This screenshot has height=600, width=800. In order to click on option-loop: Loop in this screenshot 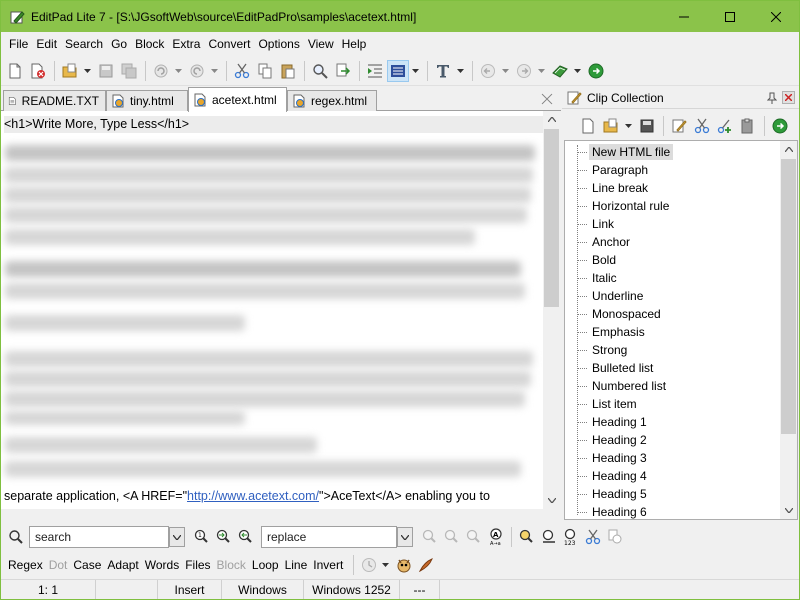, I will do `click(265, 565)`.